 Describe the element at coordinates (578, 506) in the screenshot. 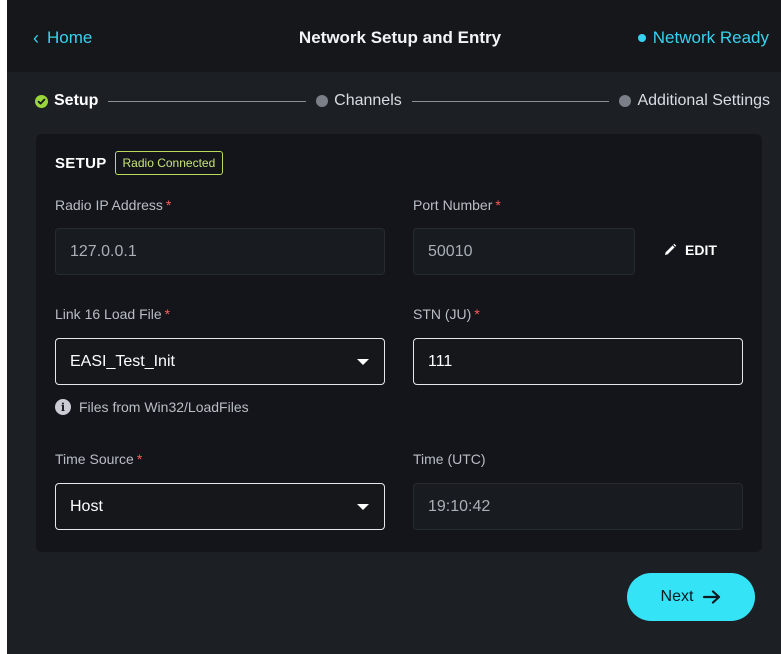

I see `time-utc-field: 19:10:42` at that location.